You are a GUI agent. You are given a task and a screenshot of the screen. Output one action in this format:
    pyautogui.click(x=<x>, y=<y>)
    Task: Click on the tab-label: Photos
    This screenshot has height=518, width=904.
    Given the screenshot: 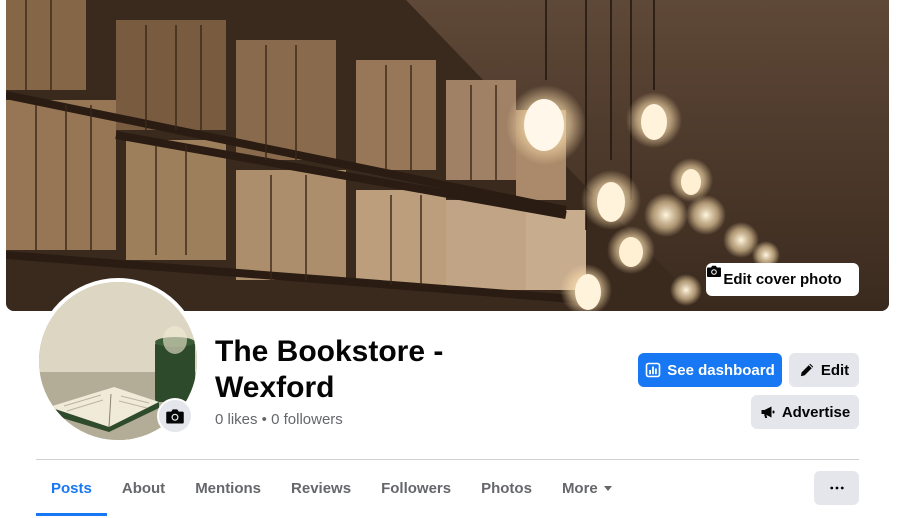 What is the action you would take?
    pyautogui.click(x=506, y=488)
    